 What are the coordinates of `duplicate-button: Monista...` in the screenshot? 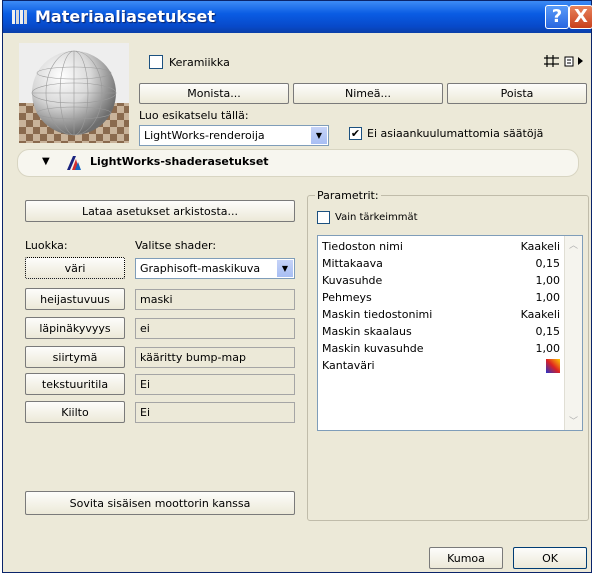 It's located at (214, 93).